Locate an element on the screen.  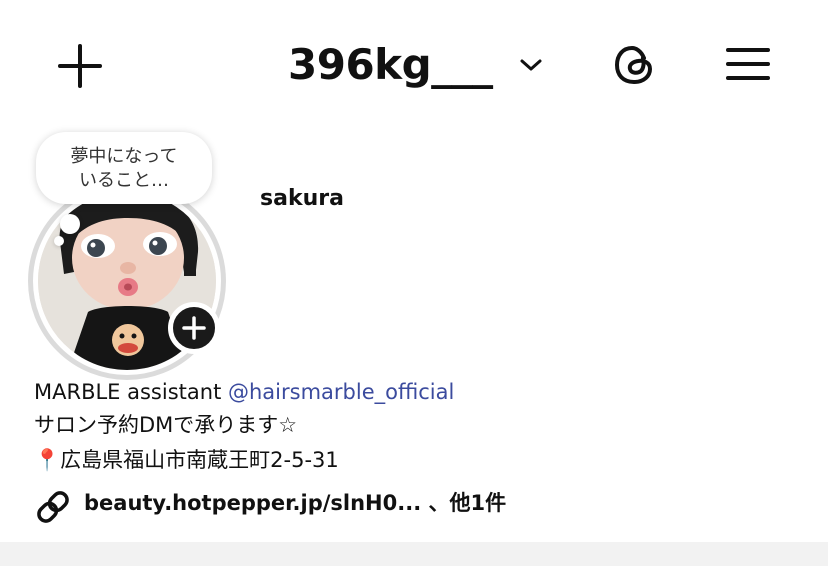
display-name: sakura is located at coordinates (302, 198).